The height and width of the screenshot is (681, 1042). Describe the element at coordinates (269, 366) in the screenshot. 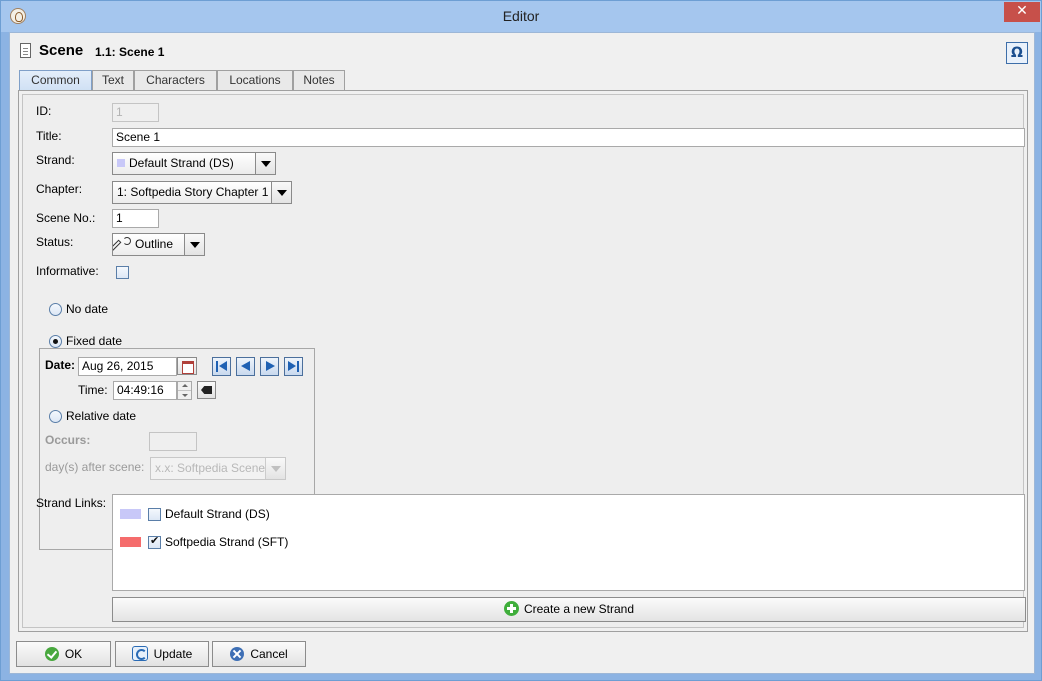

I see `next-date-button` at that location.